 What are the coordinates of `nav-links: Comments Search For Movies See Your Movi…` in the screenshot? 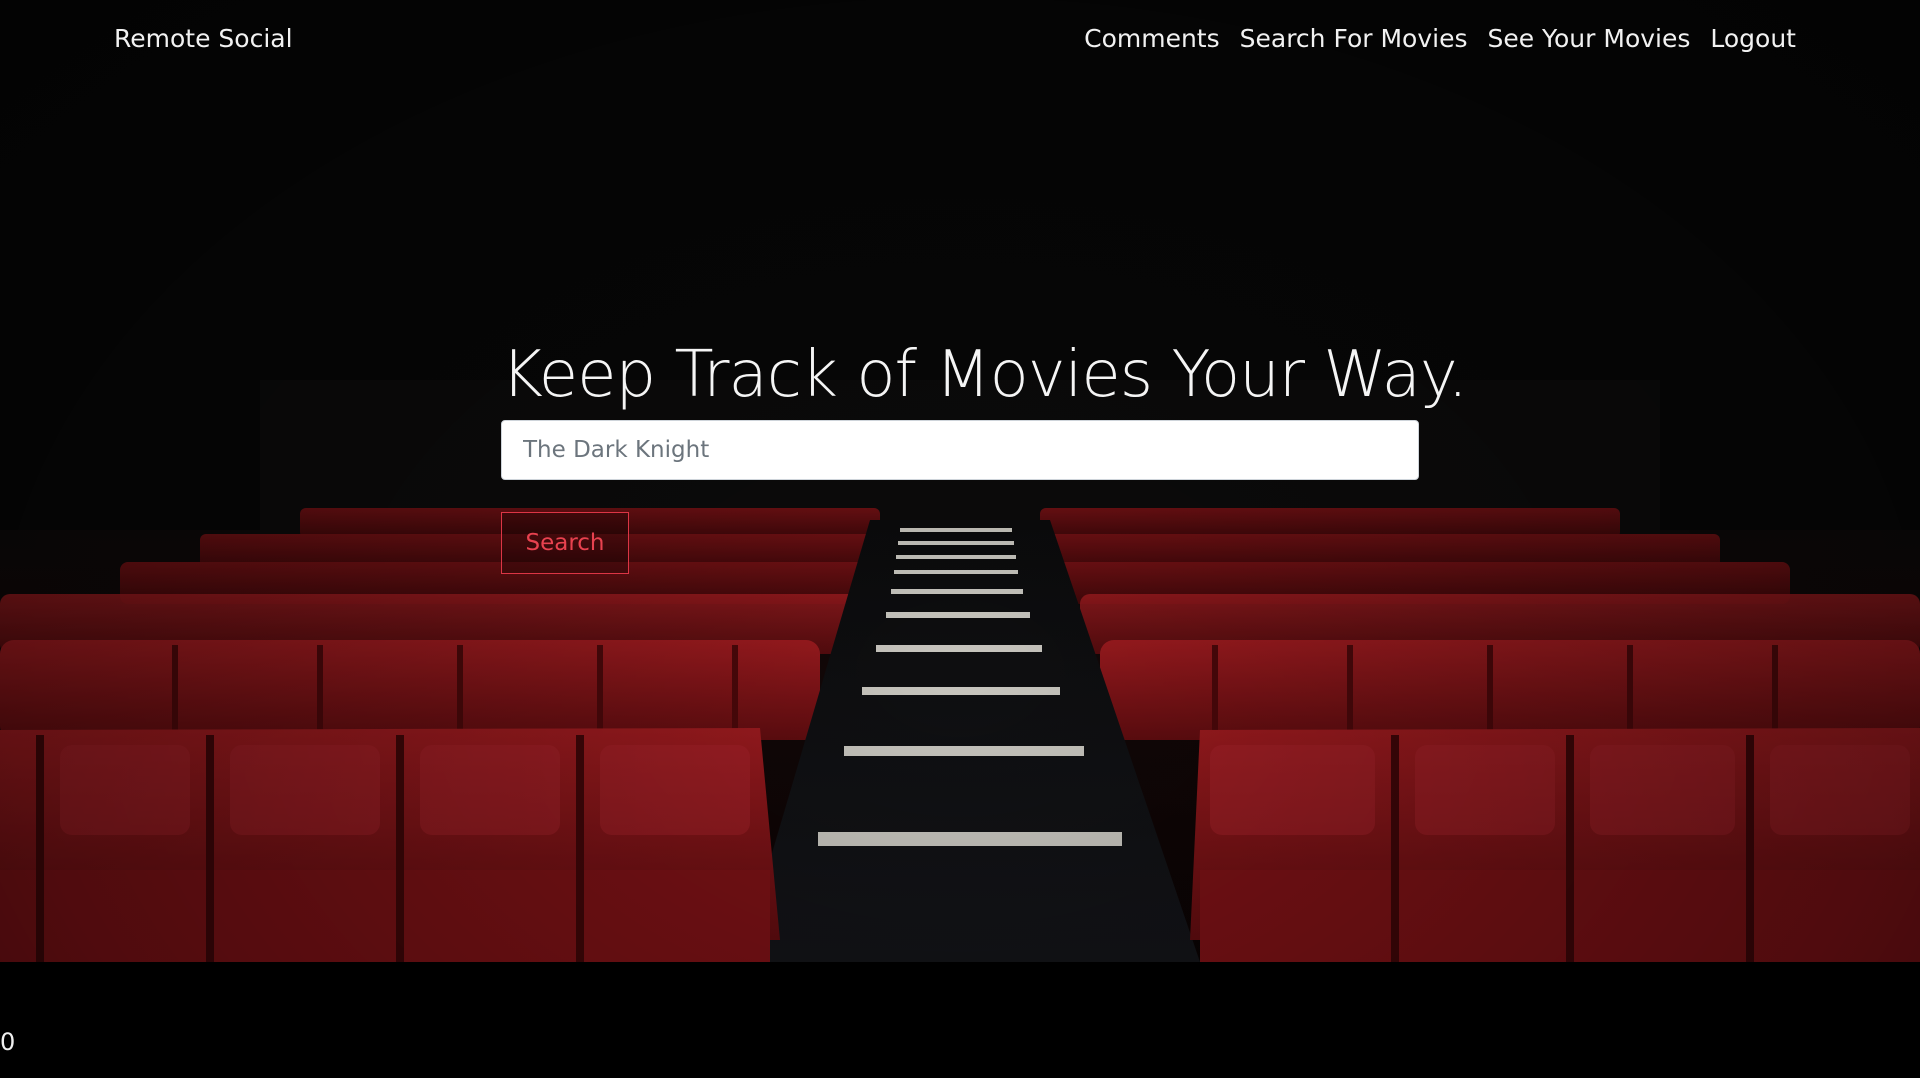 It's located at (1440, 38).